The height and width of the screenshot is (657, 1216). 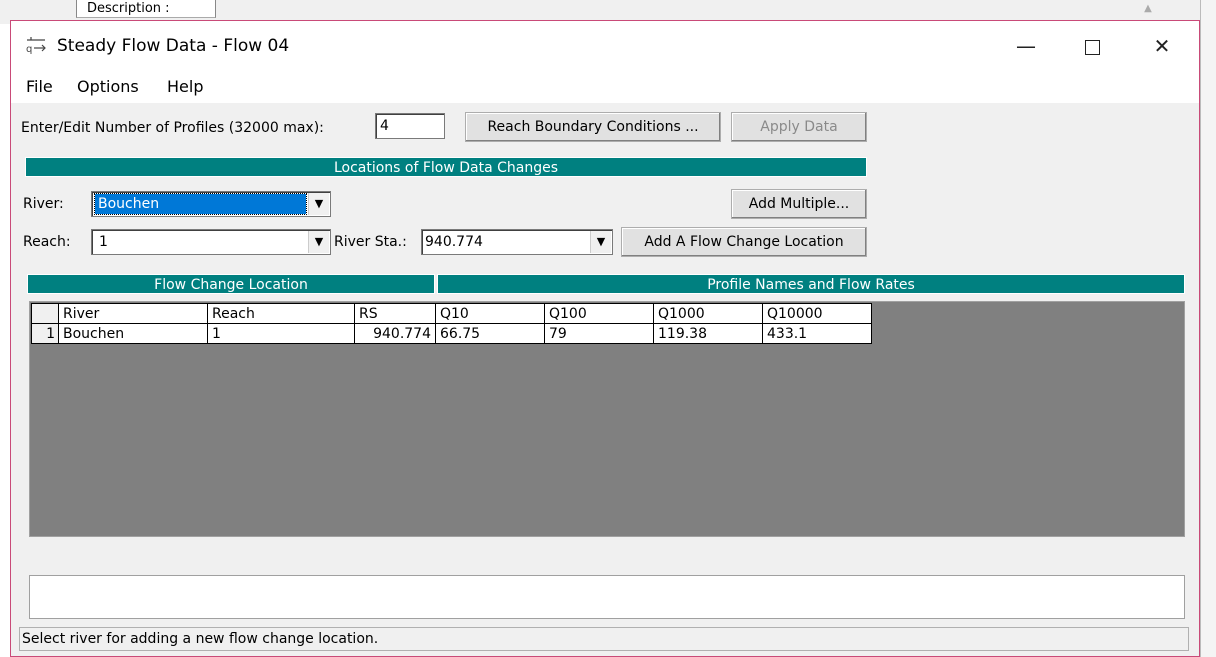 What do you see at coordinates (36, 46) in the screenshot?
I see `app-flow-icon: q` at bounding box center [36, 46].